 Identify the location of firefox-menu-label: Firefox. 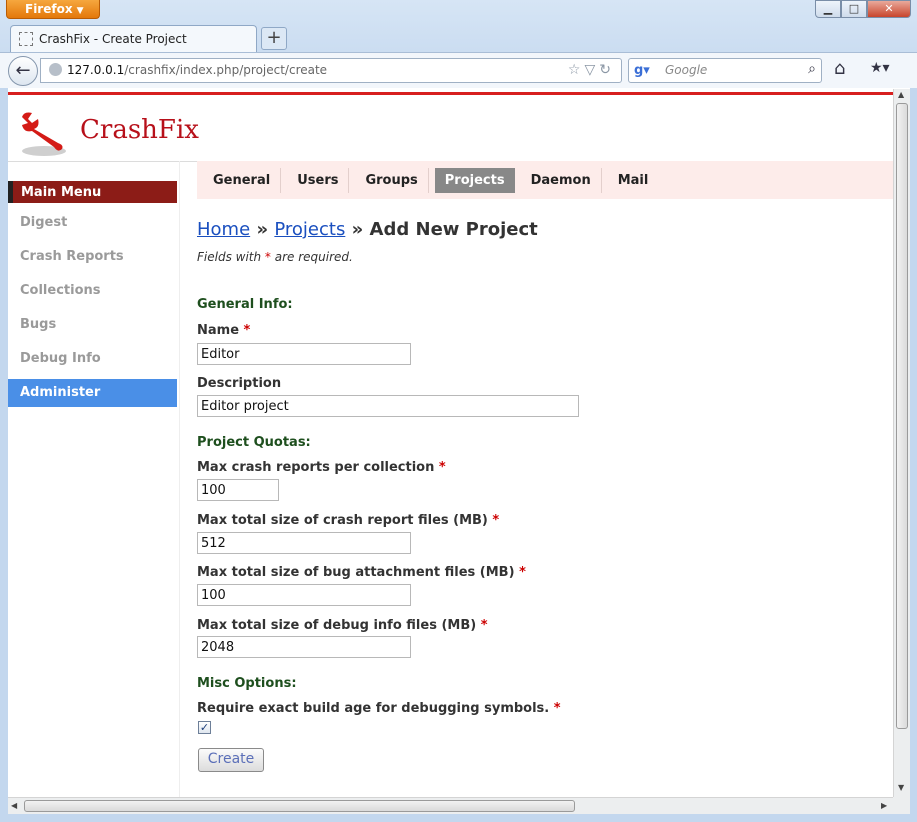
(49, 9).